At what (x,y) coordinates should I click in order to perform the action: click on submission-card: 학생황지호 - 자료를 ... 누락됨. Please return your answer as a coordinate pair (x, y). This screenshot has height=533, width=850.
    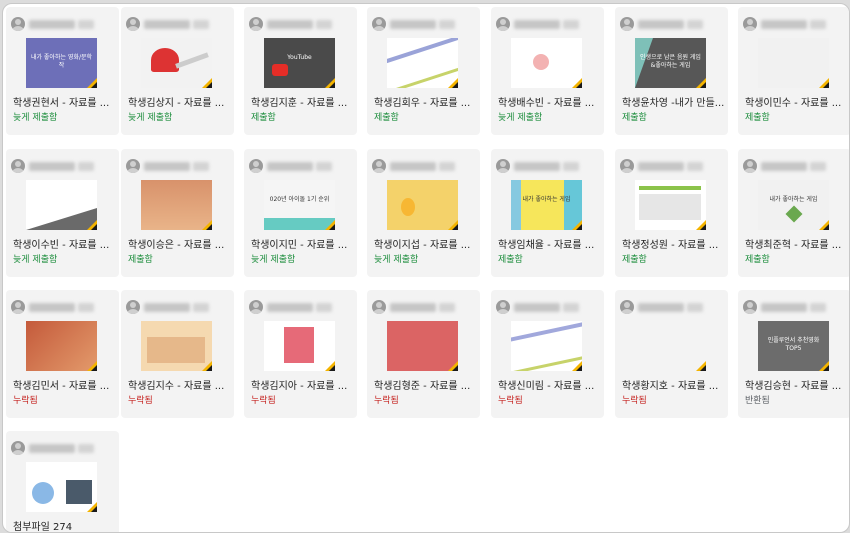
    Looking at the image, I should click on (671, 354).